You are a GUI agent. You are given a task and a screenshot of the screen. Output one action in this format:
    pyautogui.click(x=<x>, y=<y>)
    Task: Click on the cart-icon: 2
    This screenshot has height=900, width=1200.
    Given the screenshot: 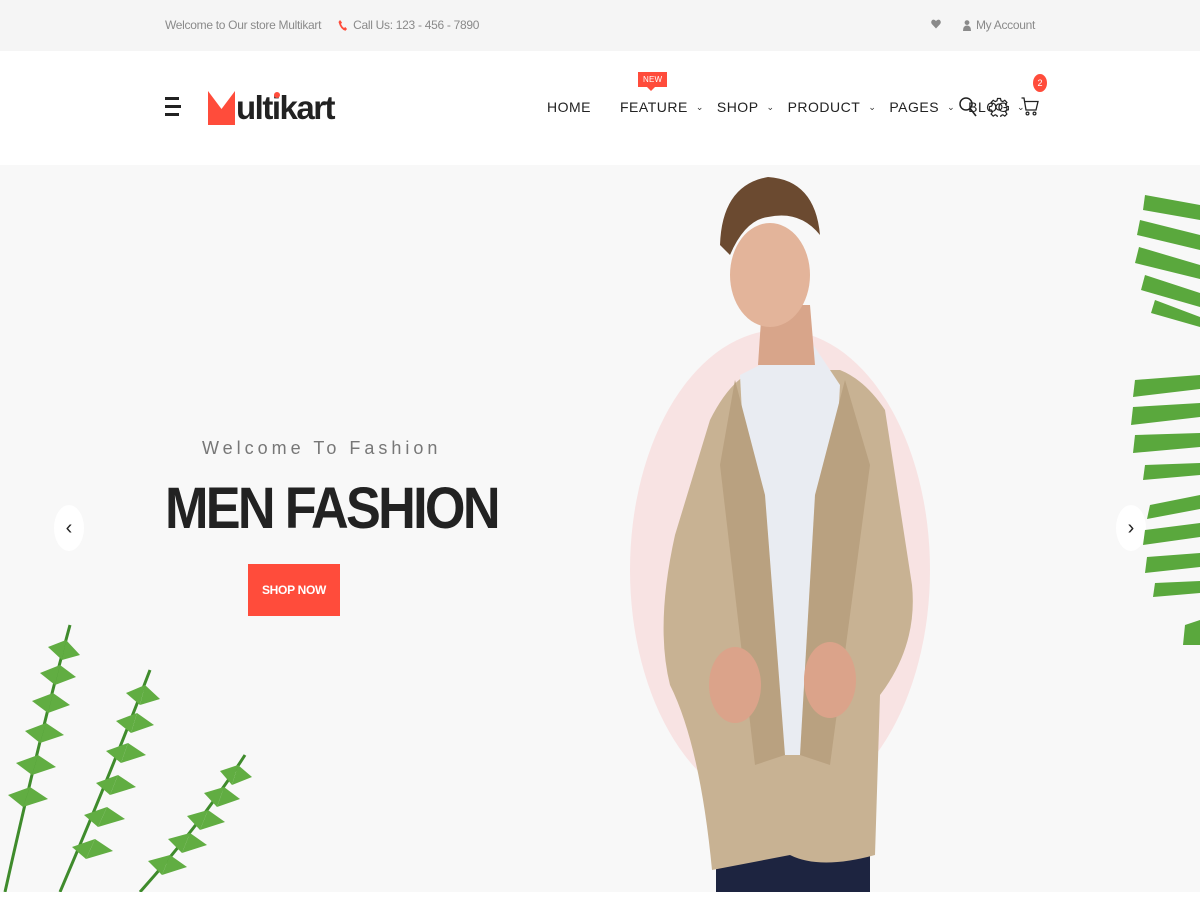 What is the action you would take?
    pyautogui.click(x=1033, y=96)
    